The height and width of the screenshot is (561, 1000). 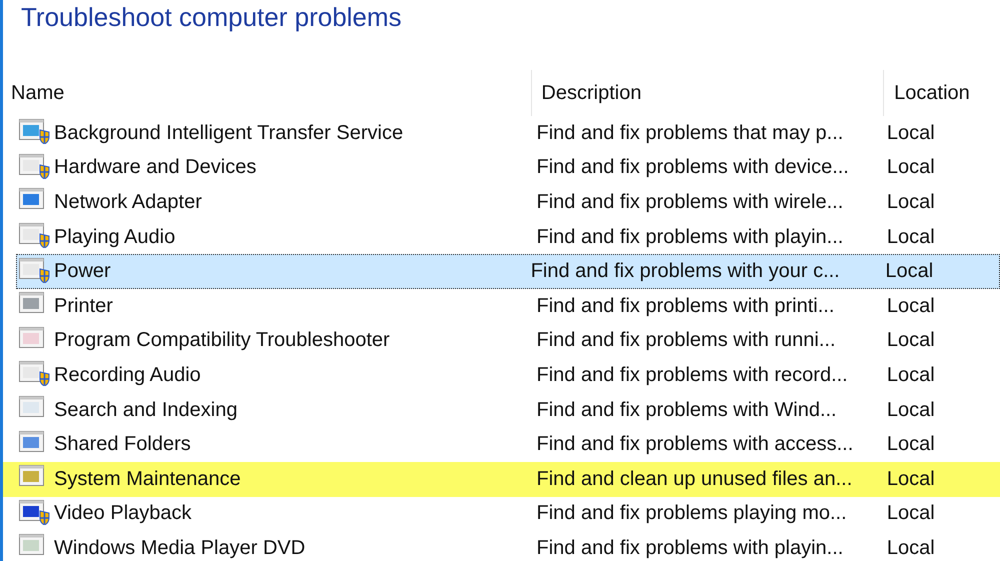 What do you see at coordinates (501, 133) in the screenshot?
I see `table-row: Background Intelligent Transfer Service Find and fix problems that may p... Local` at bounding box center [501, 133].